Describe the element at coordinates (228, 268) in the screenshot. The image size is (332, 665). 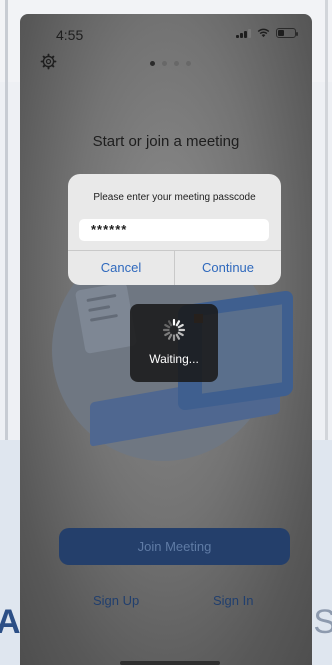
I see `continue-button: Continue` at that location.